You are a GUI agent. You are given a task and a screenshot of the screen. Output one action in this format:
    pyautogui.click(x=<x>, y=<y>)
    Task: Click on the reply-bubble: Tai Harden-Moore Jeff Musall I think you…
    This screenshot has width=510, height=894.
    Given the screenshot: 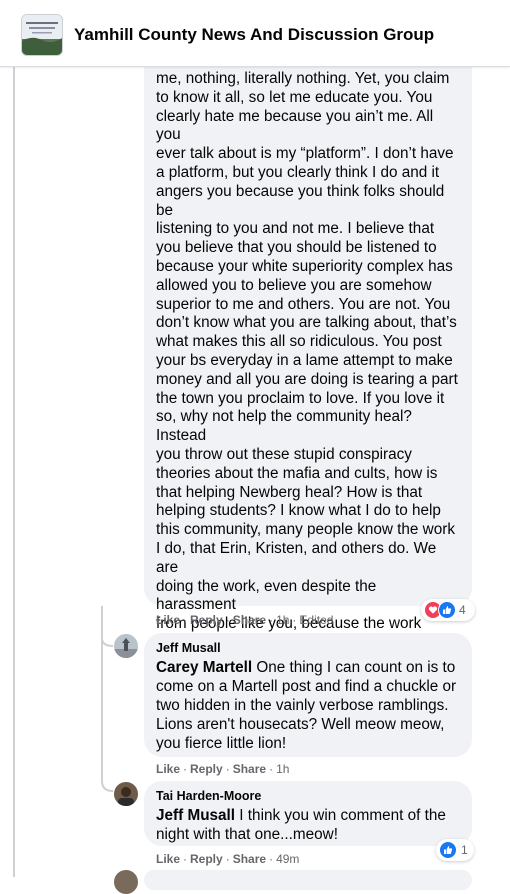 What is the action you would take?
    pyautogui.click(x=308, y=813)
    